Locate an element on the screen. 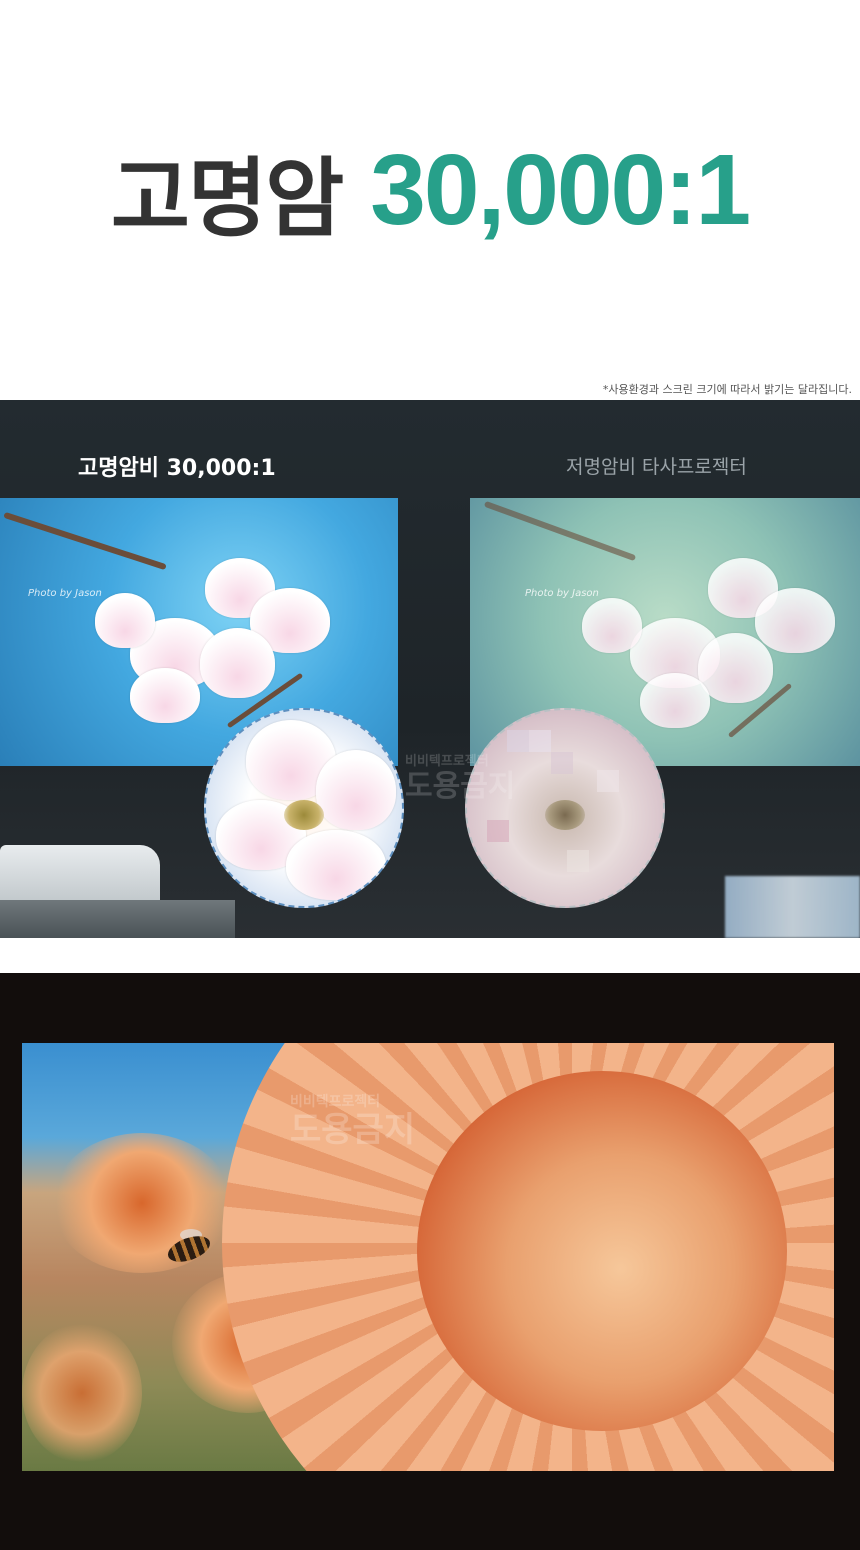 This screenshot has height=1550, width=860. background-flower-shape is located at coordinates (82, 1393).